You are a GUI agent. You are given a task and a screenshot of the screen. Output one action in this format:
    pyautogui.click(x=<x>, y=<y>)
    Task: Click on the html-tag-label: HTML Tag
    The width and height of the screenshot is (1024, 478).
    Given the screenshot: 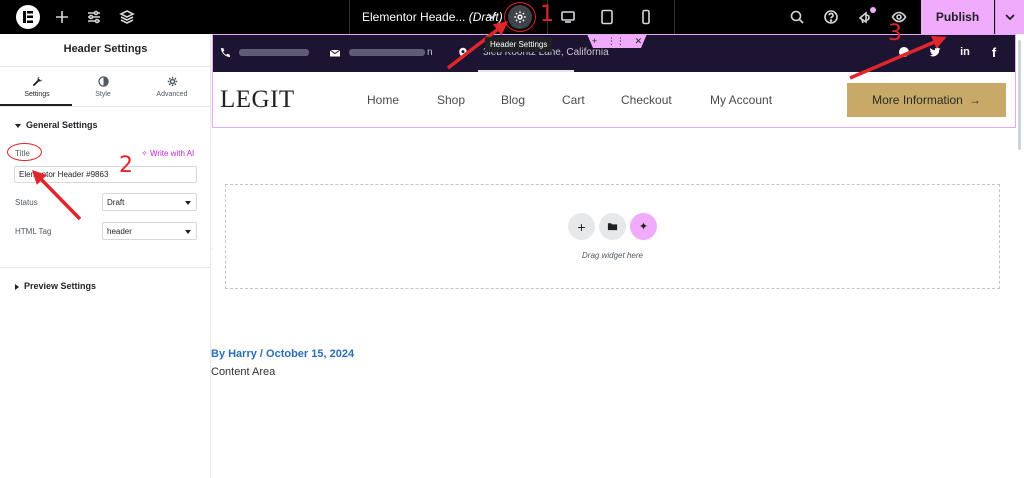 What is the action you would take?
    pyautogui.click(x=33, y=231)
    